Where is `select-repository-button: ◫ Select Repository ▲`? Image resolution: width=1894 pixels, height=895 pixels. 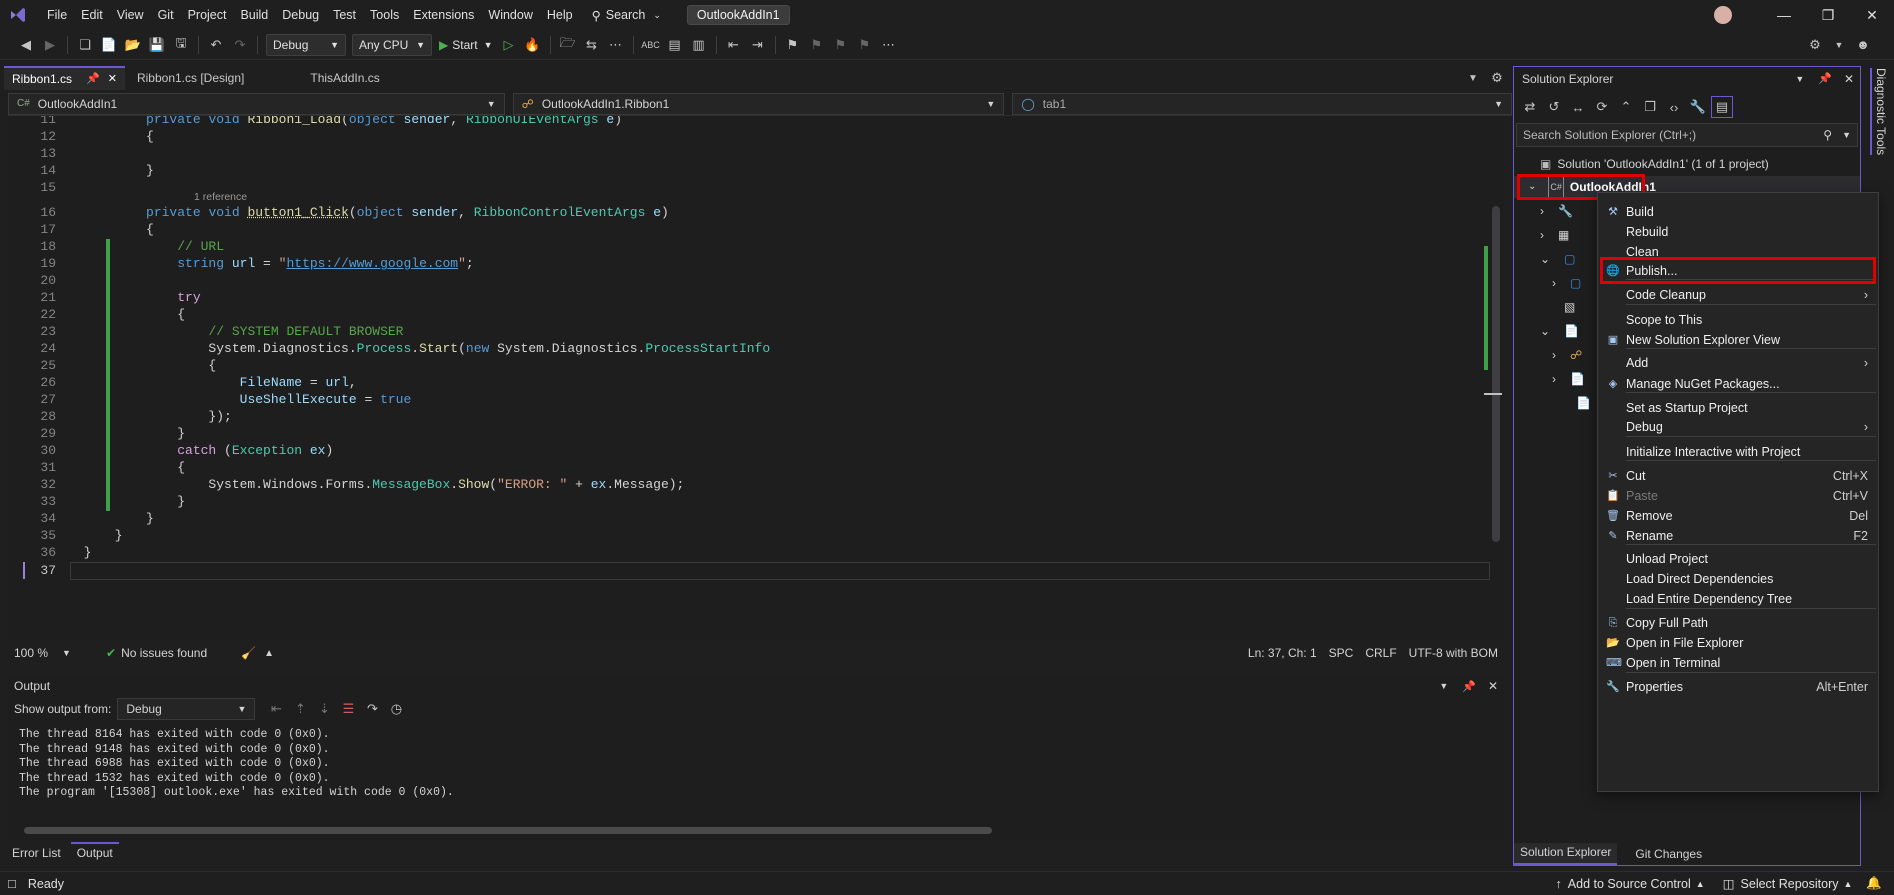 select-repository-button: ◫ Select Repository ▲ is located at coordinates (1788, 884).